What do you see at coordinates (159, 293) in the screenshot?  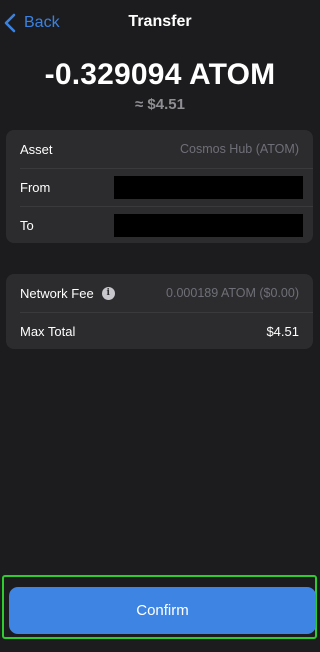 I see `network-fee-row: Network Fee i 0.000189 ATOM ($0.00)` at bounding box center [159, 293].